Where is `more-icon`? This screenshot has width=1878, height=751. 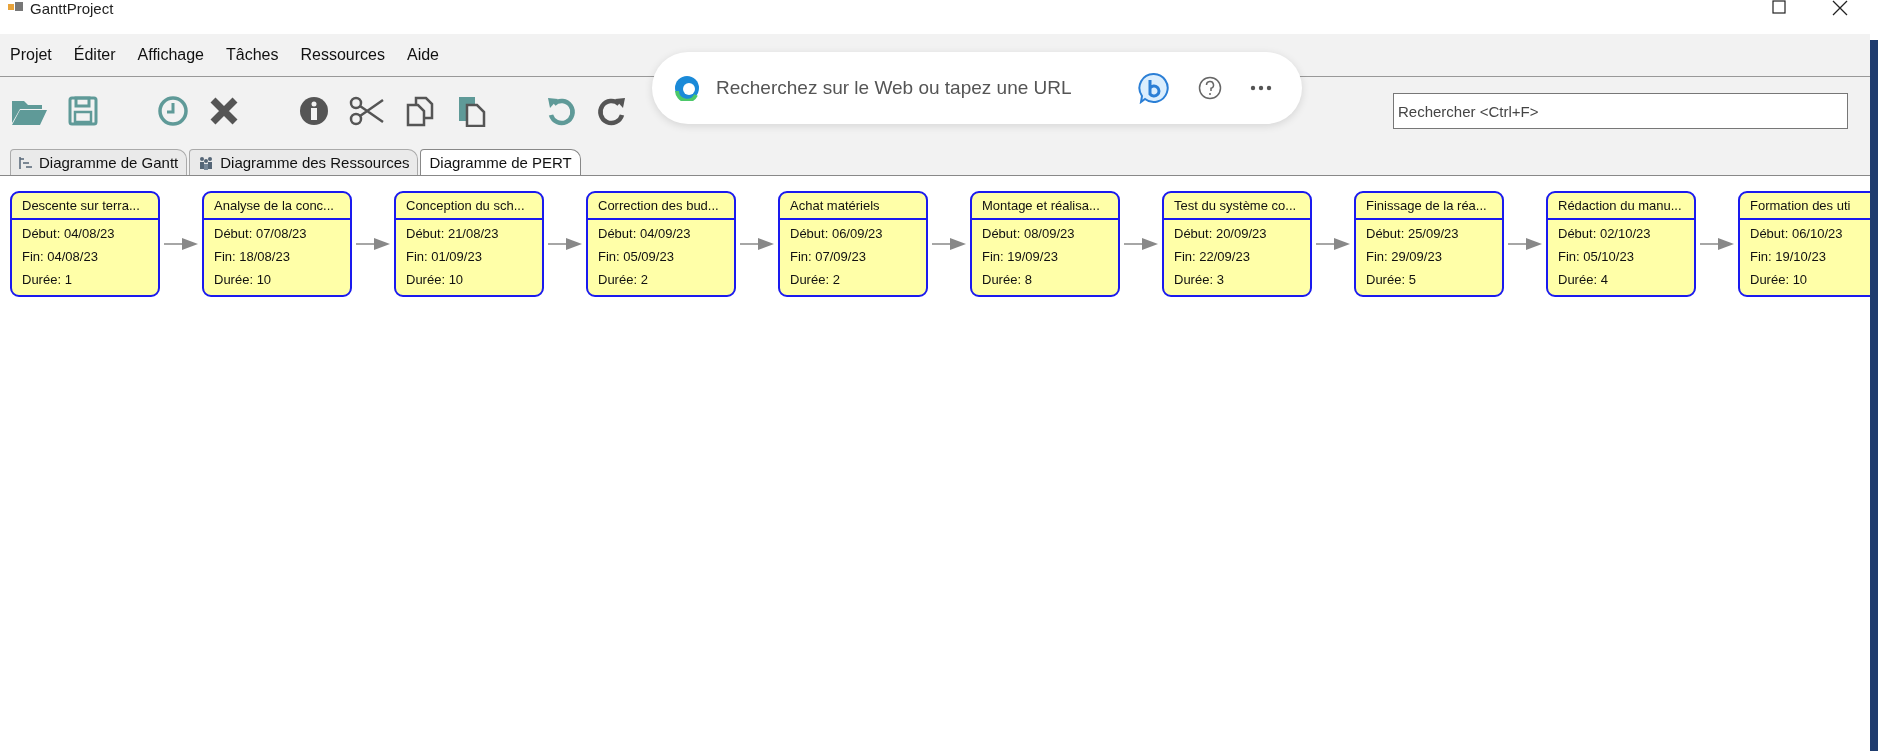
more-icon is located at coordinates (1261, 88).